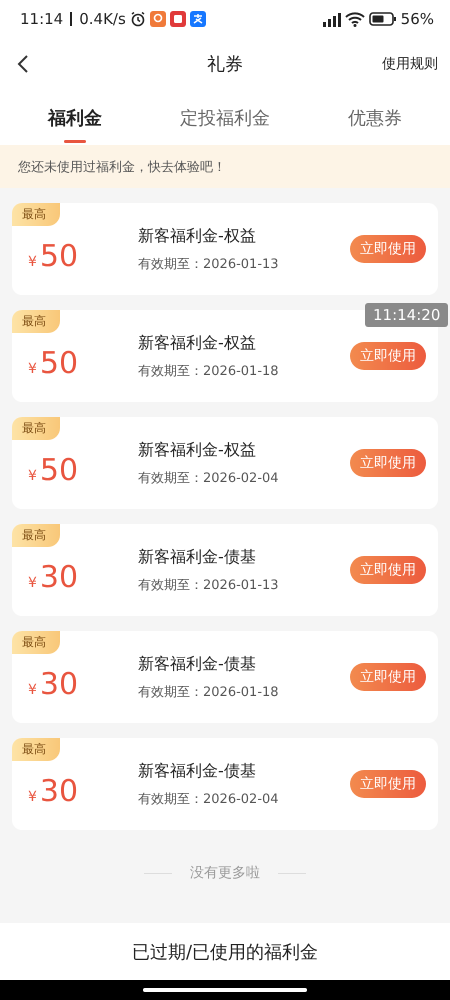  I want to click on network-speed: 0.4K/s, so click(102, 19).